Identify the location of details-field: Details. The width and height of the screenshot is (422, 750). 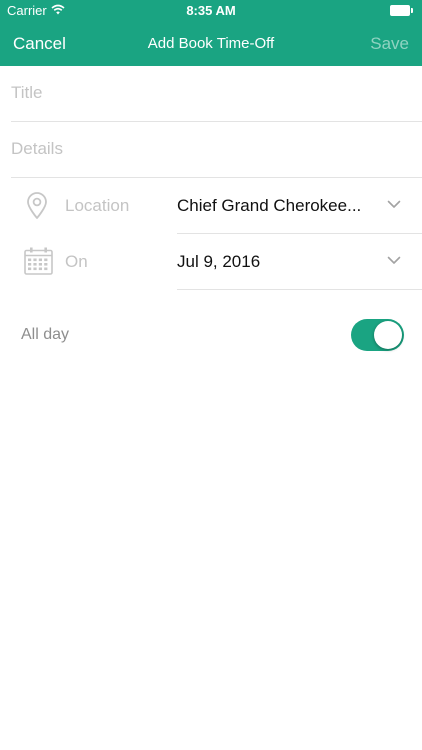
(37, 149).